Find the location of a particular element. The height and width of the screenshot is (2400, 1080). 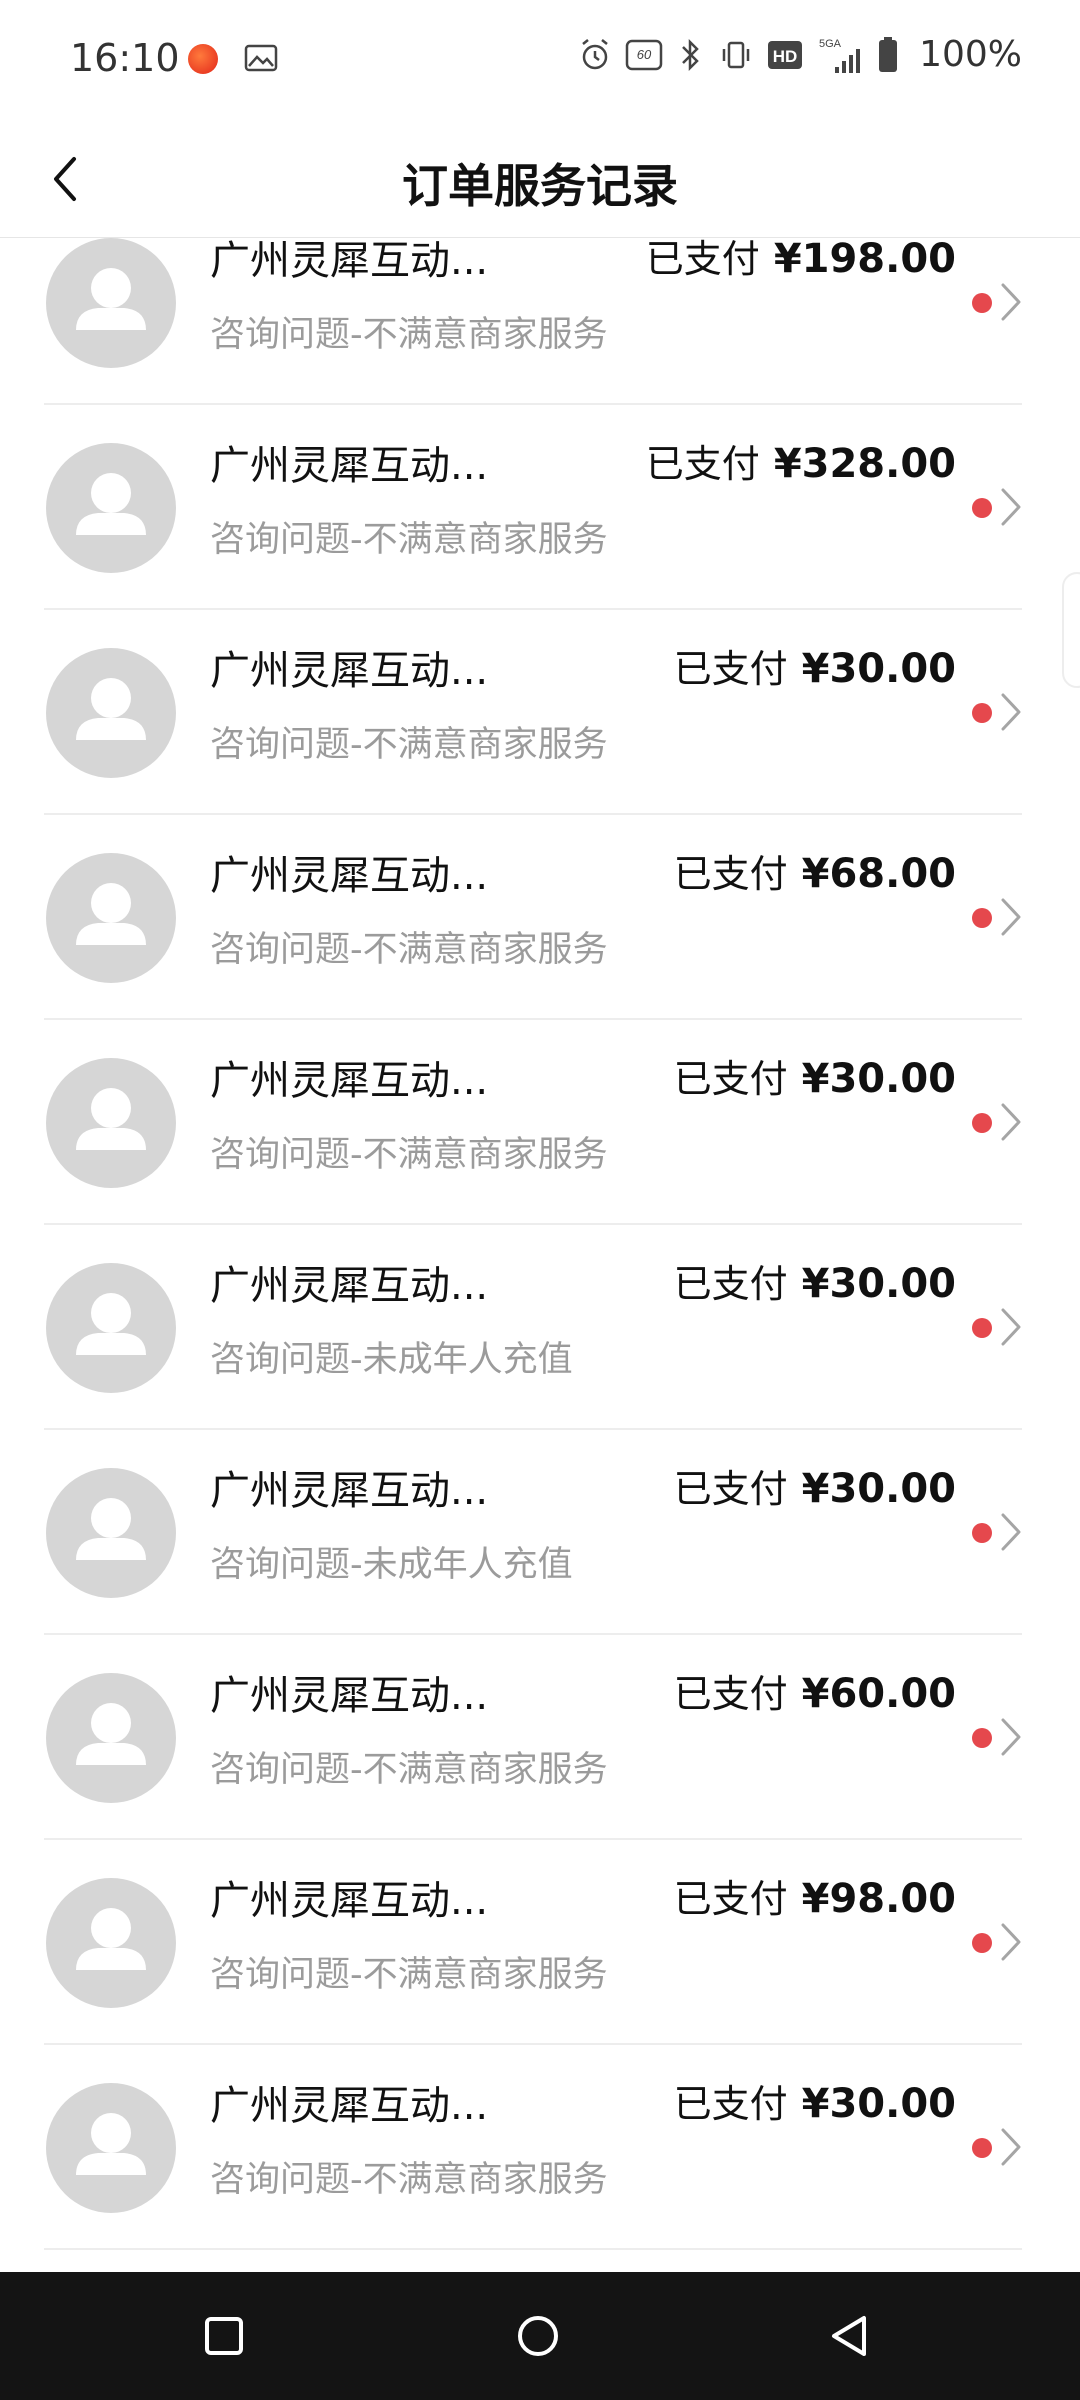

back-icon is located at coordinates (849, 2336).